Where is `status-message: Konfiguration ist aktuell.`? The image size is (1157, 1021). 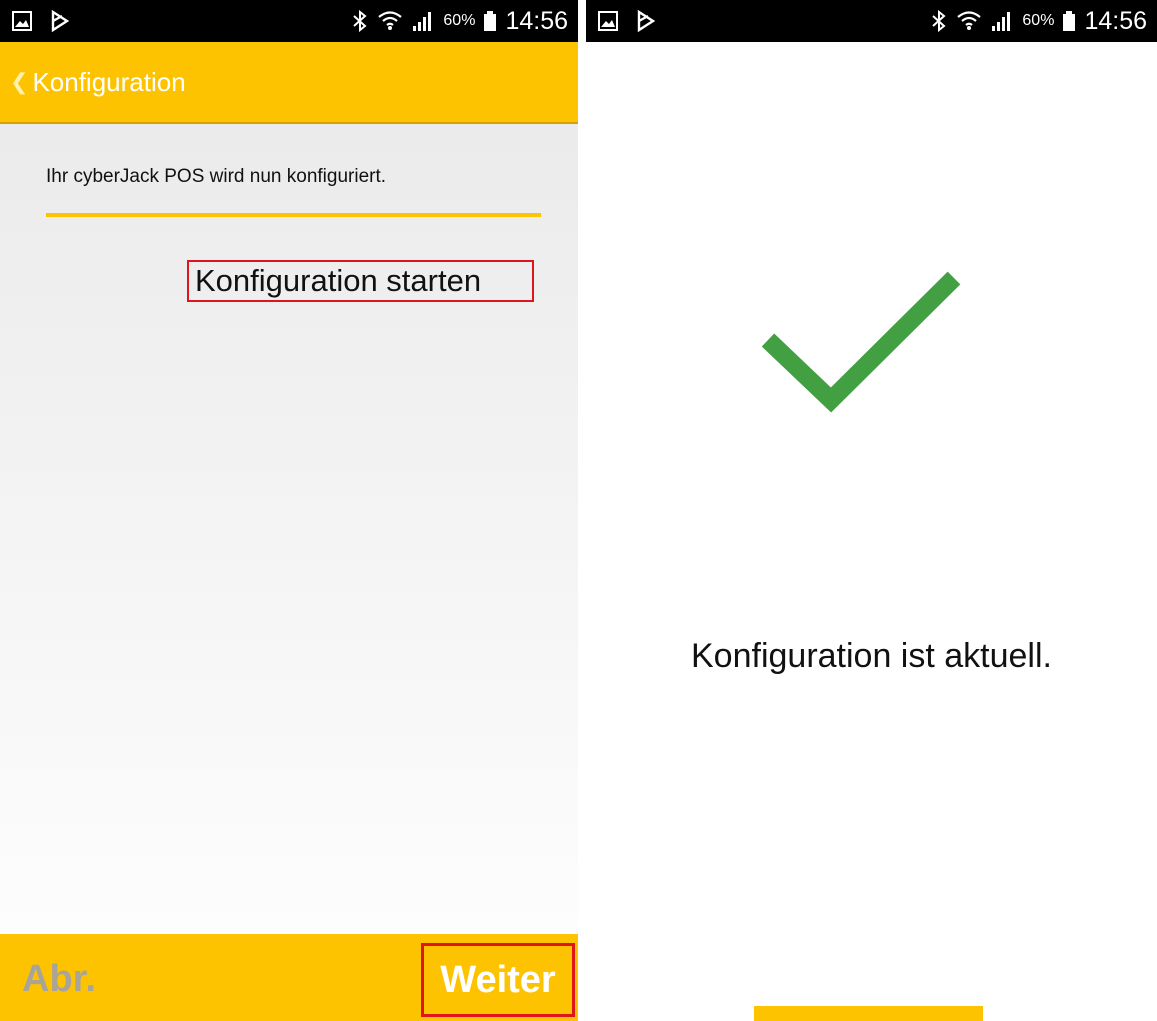 status-message: Konfiguration ist aktuell. is located at coordinates (871, 656).